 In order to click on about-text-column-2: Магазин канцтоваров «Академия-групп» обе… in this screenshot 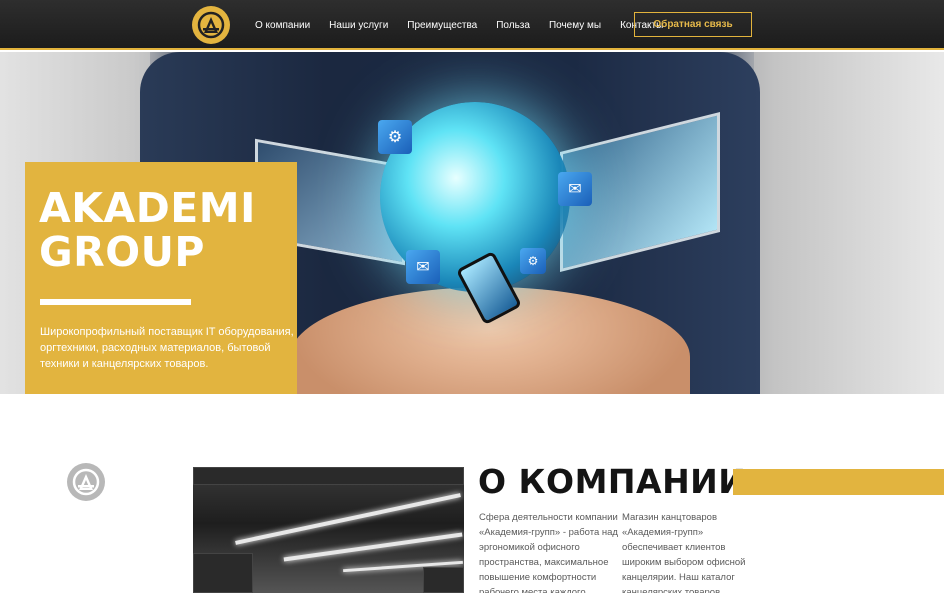, I will do `click(684, 552)`.